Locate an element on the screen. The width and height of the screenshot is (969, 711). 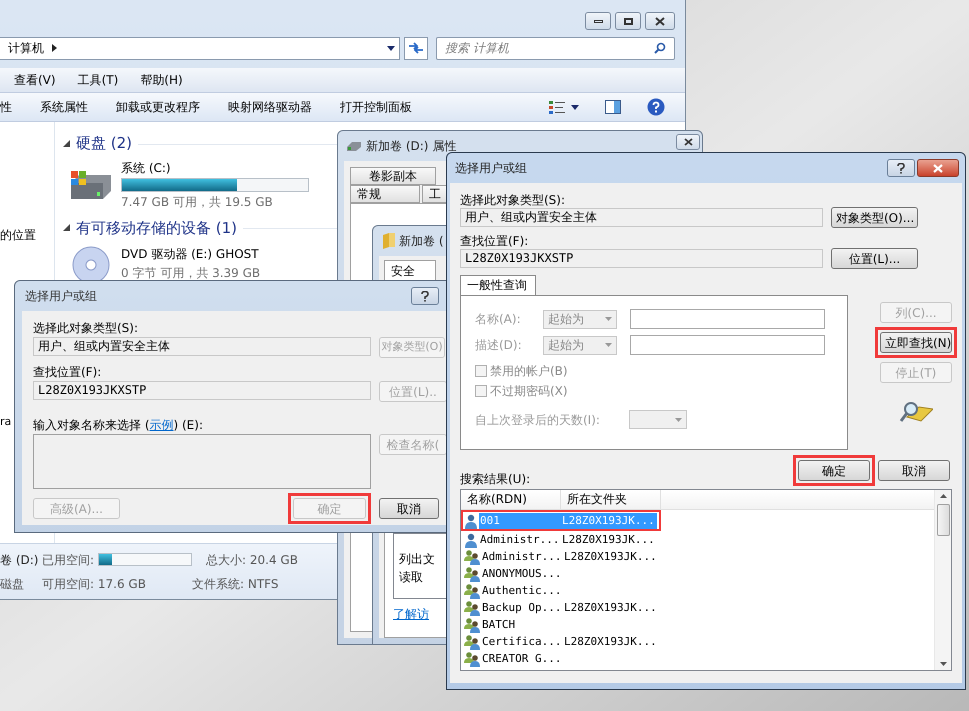
drive-icon is located at coordinates (354, 146).